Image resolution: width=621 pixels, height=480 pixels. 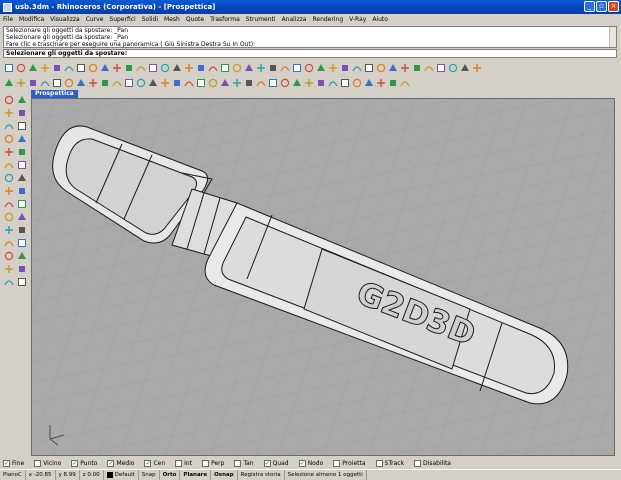 I want to click on mirror-icon, so click(x=368, y=82).